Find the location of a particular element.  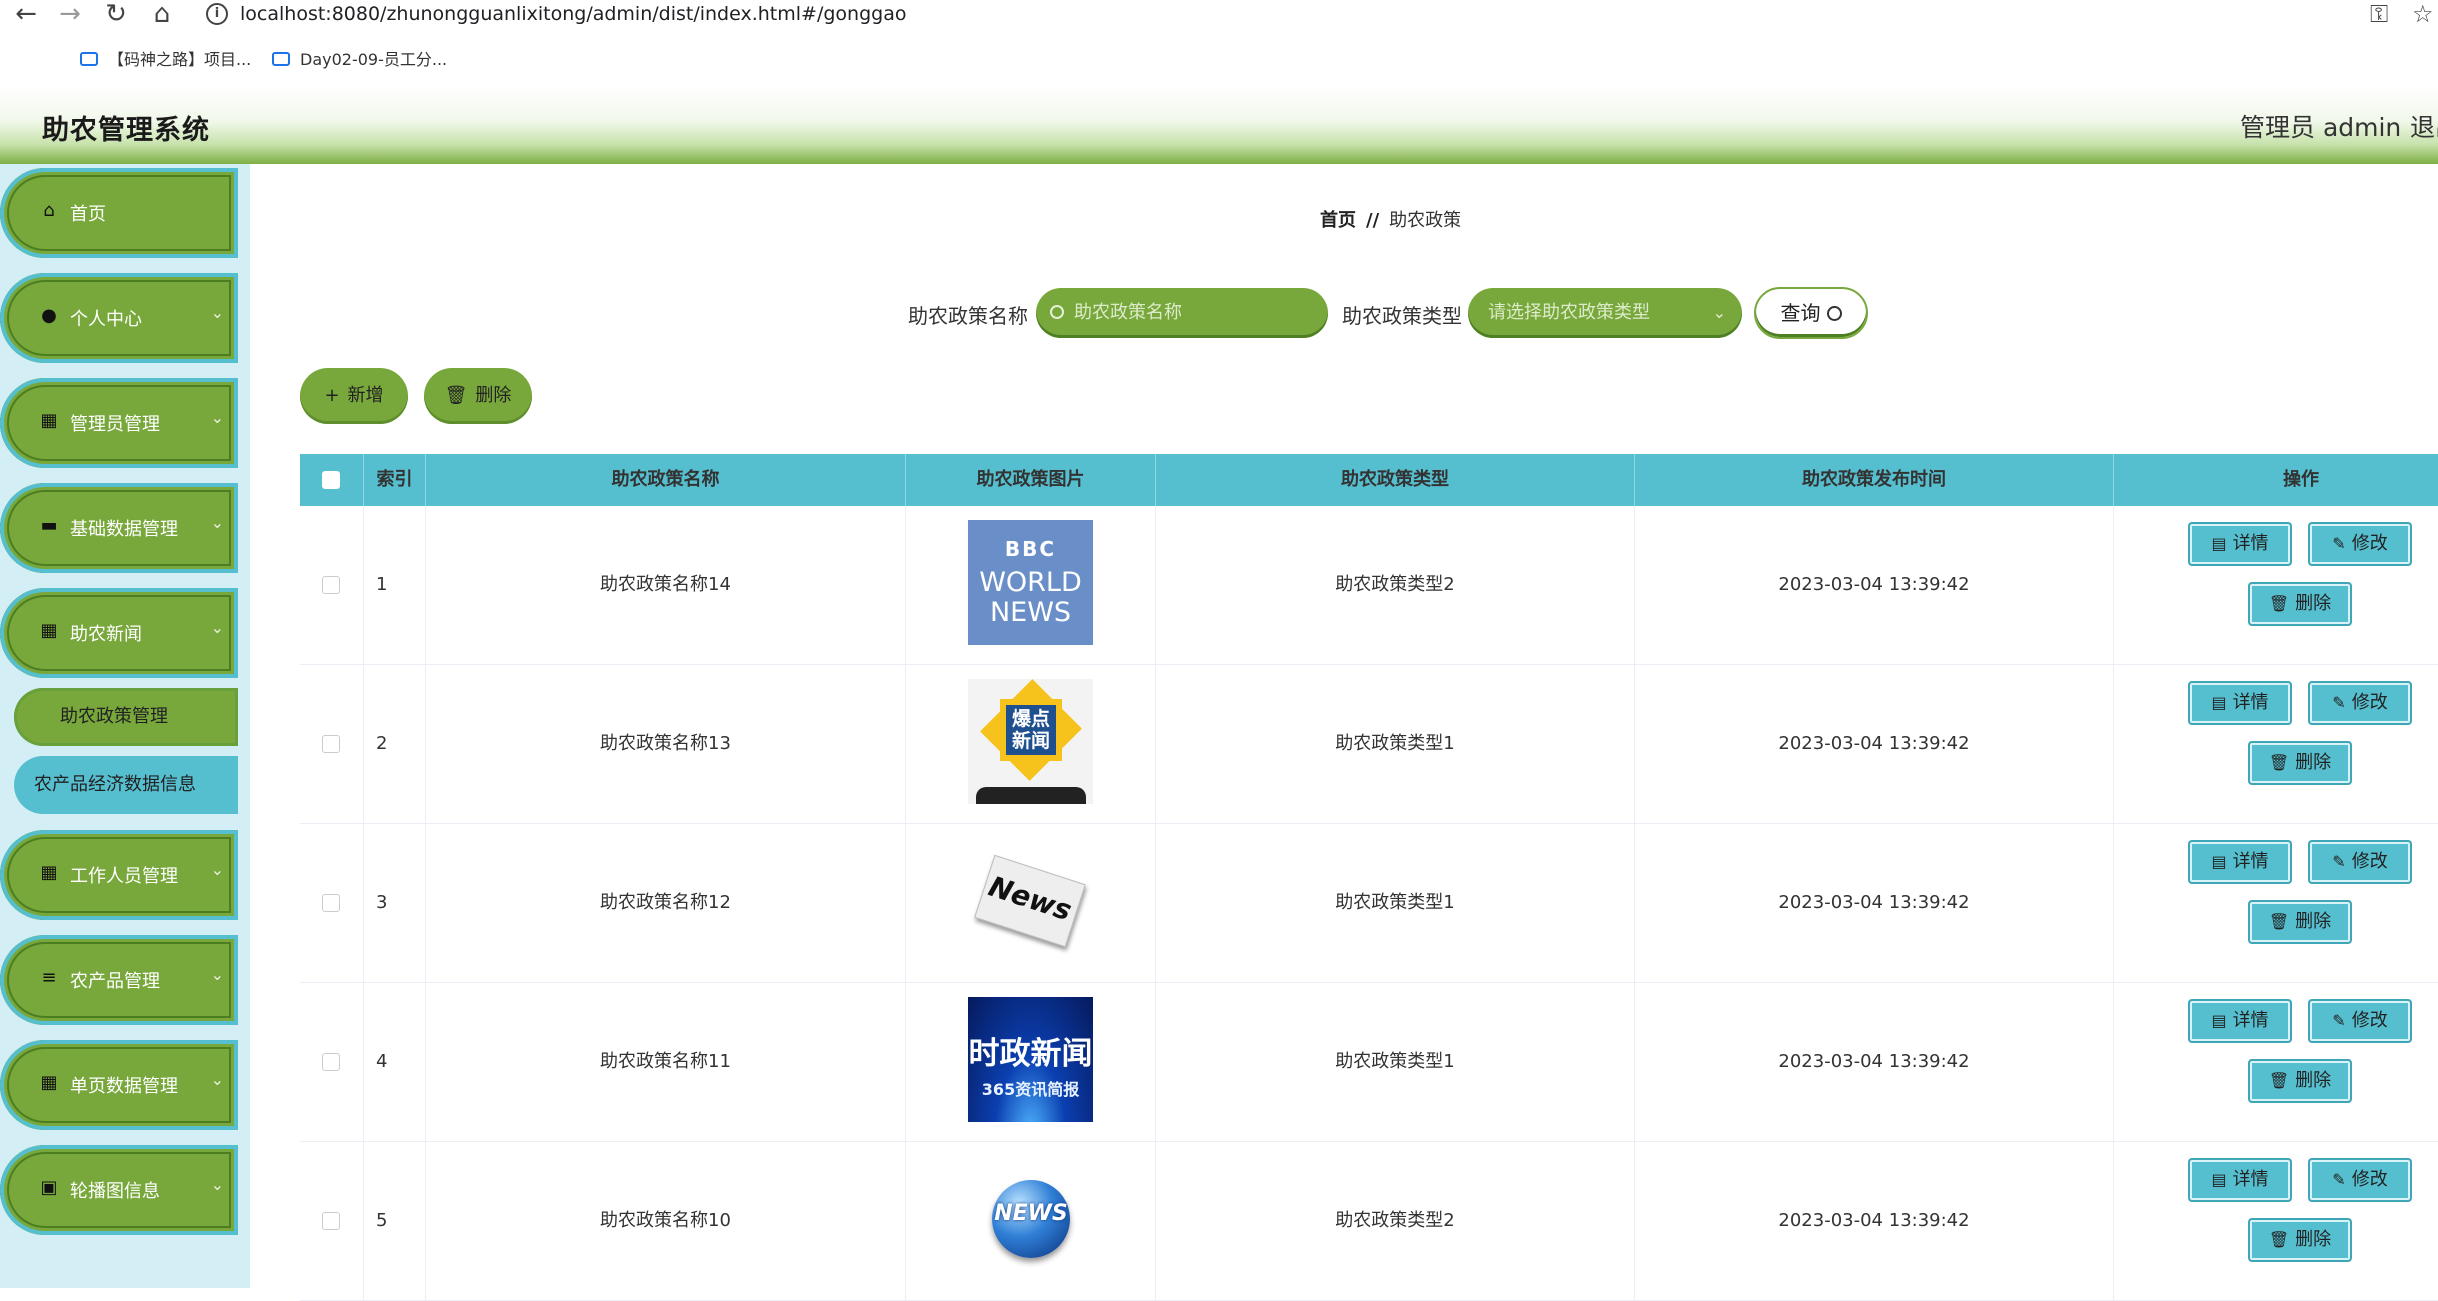

search-icon is located at coordinates (1834, 313).